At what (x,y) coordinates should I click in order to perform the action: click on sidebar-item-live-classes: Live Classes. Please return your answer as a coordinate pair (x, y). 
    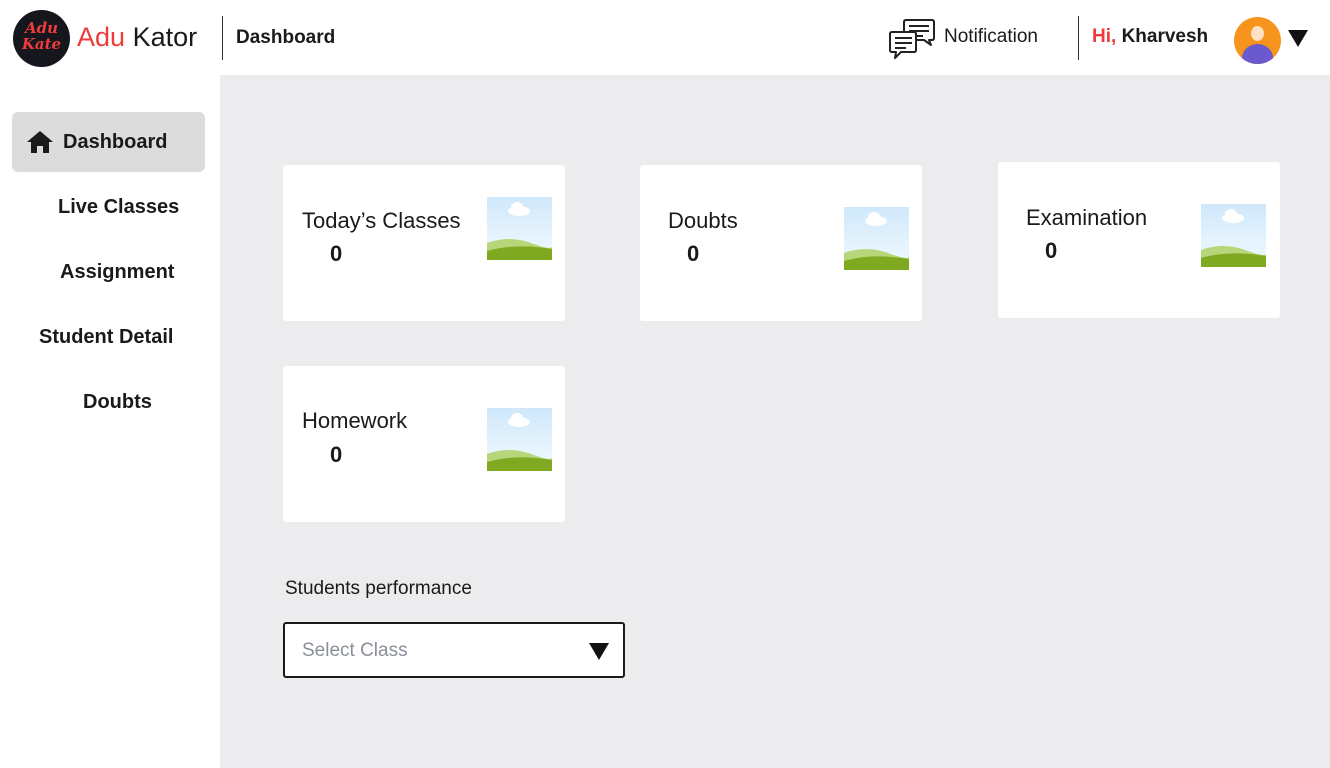
    Looking at the image, I should click on (109, 207).